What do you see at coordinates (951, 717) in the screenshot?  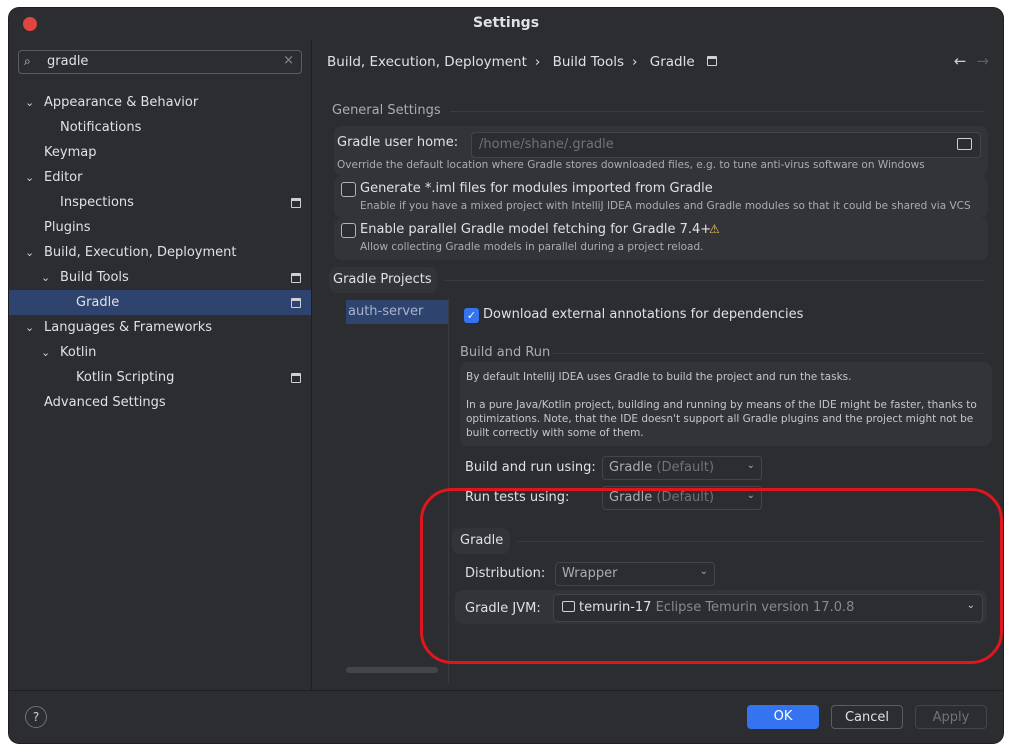 I see `apply-button: Apply` at bounding box center [951, 717].